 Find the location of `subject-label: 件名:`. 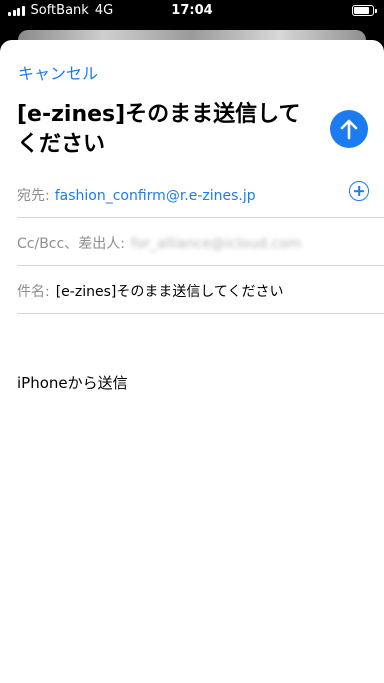

subject-label: 件名: is located at coordinates (33, 292).